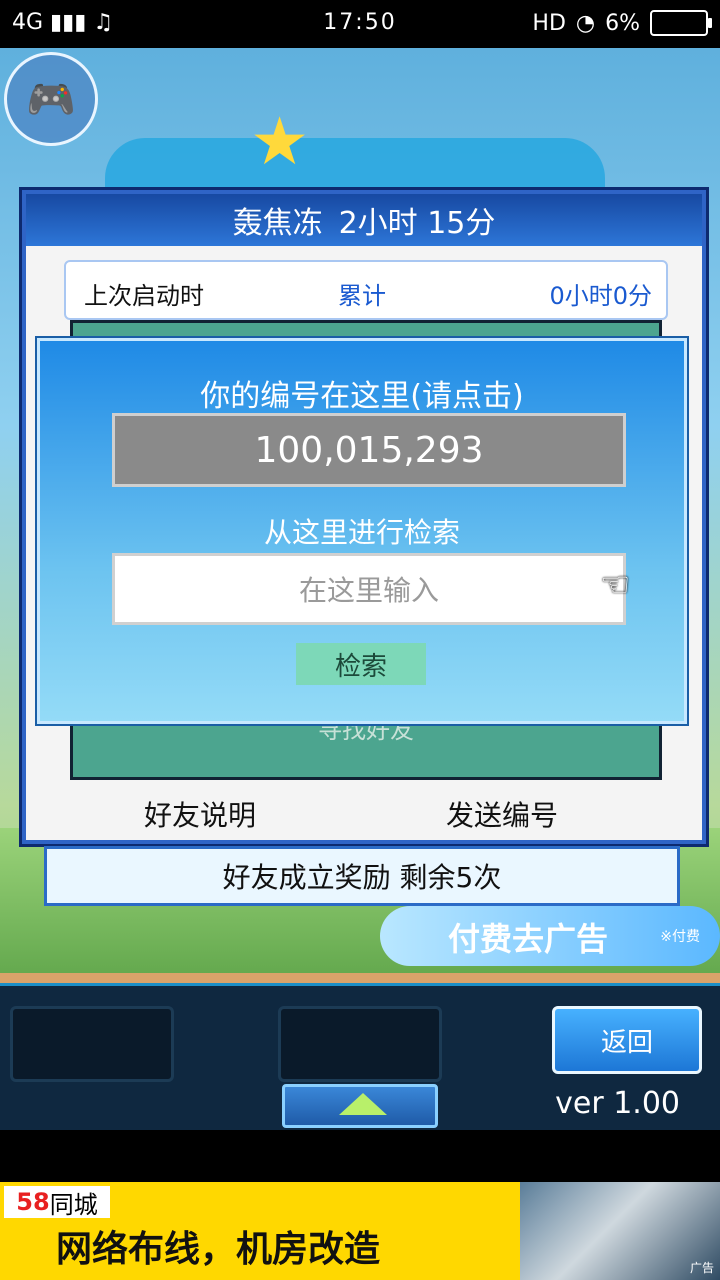 This screenshot has height=1280, width=720. What do you see at coordinates (369, 589) in the screenshot?
I see `friend-id-input: 在这里输入` at bounding box center [369, 589].